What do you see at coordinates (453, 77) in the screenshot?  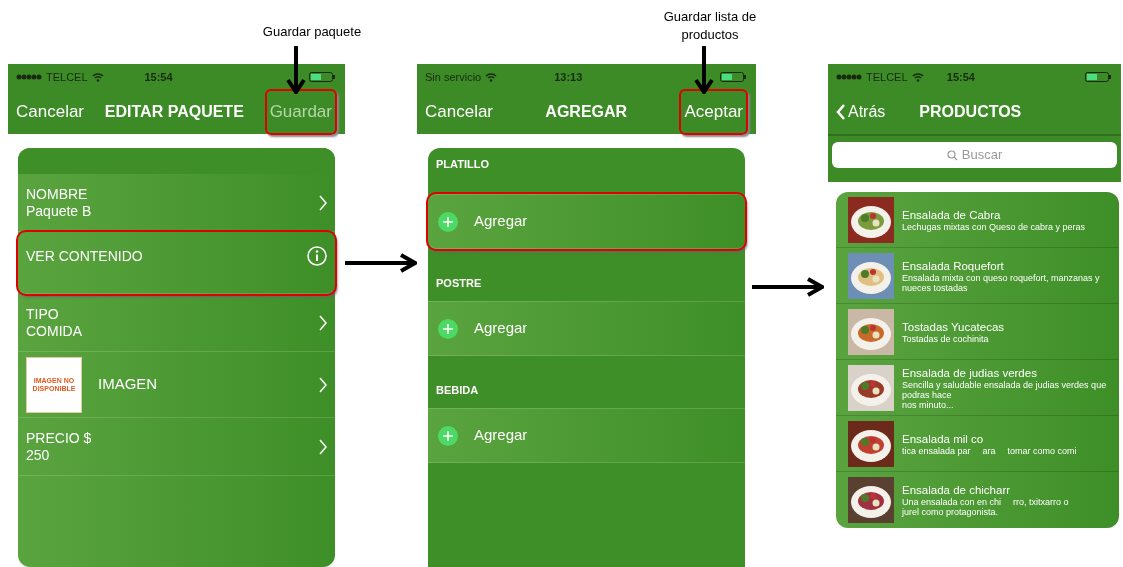 I see `carrier-name: Sin servicio` at bounding box center [453, 77].